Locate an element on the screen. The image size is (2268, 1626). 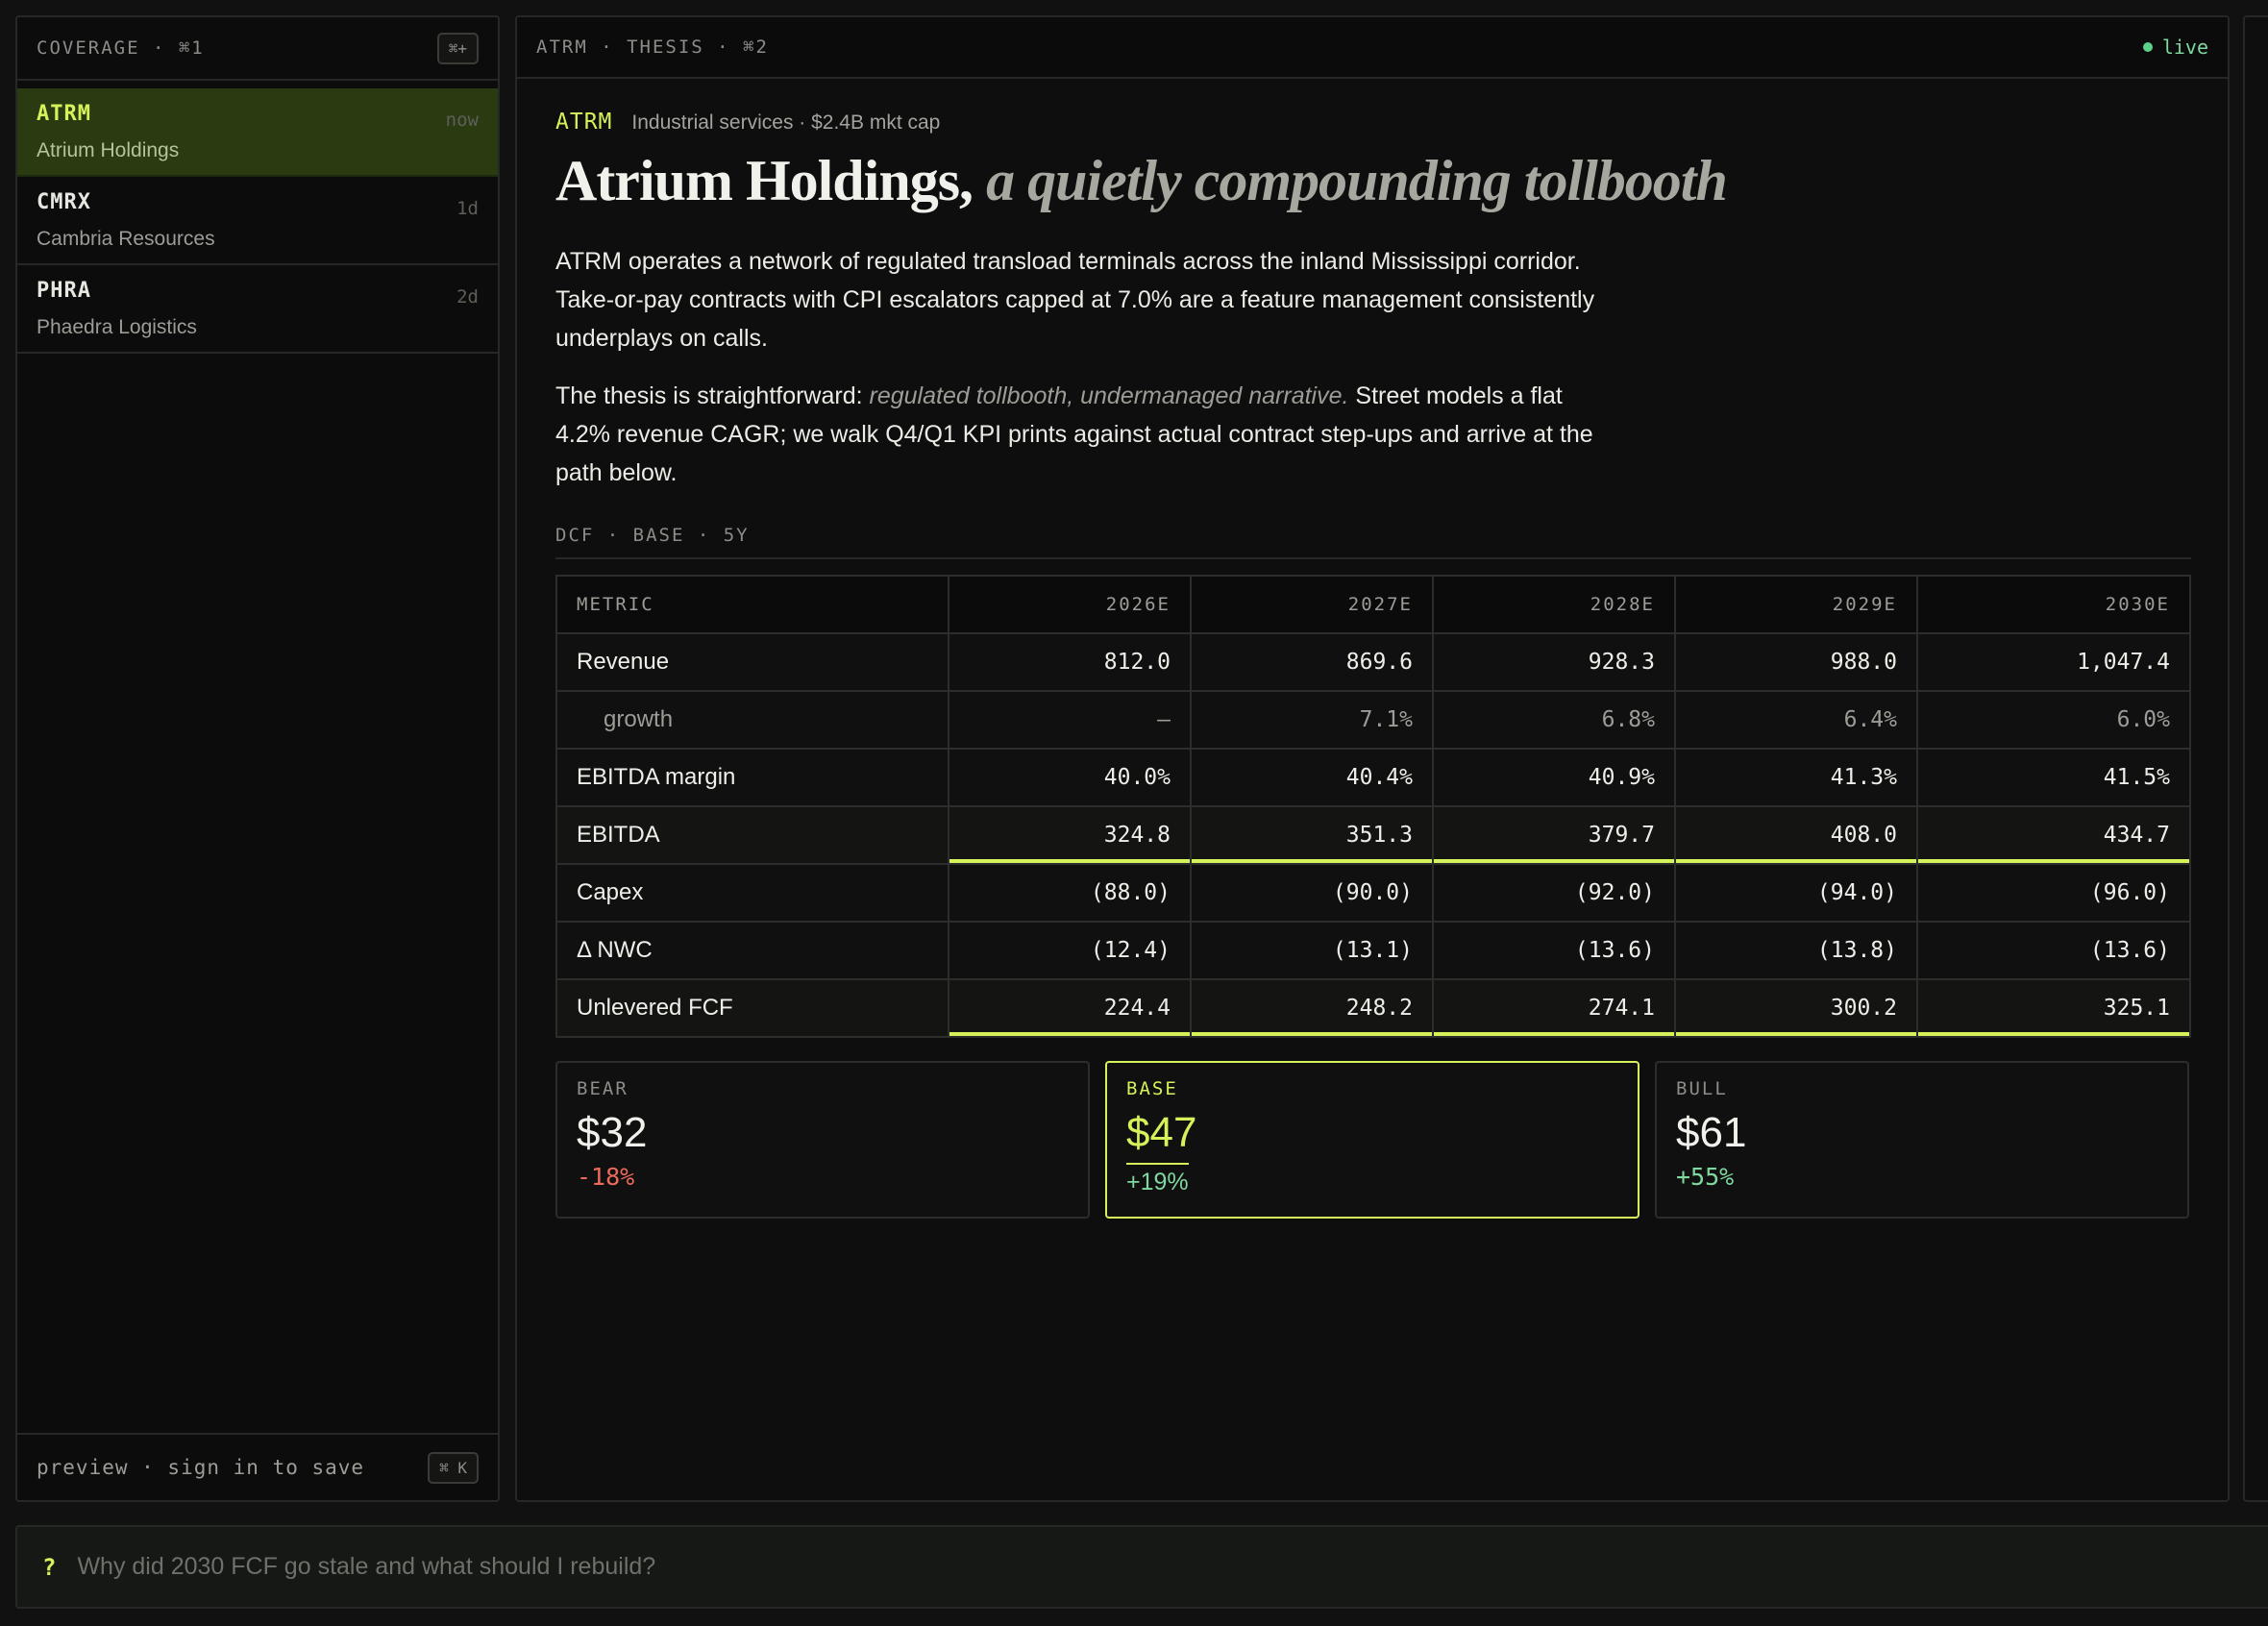
dcf-cell: (13.8) is located at coordinates (1796, 950).